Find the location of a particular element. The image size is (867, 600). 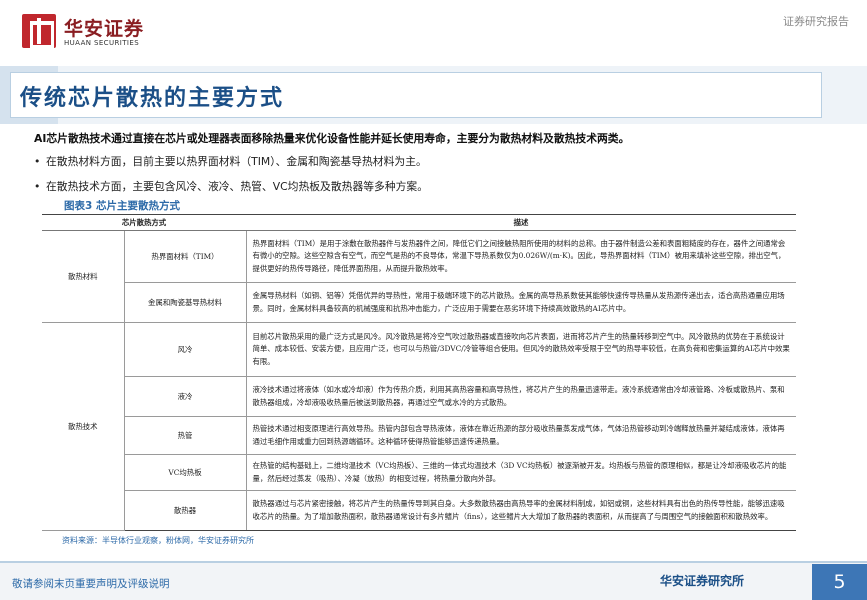

method-name: 热界面材料（TIM） is located at coordinates (185, 256).